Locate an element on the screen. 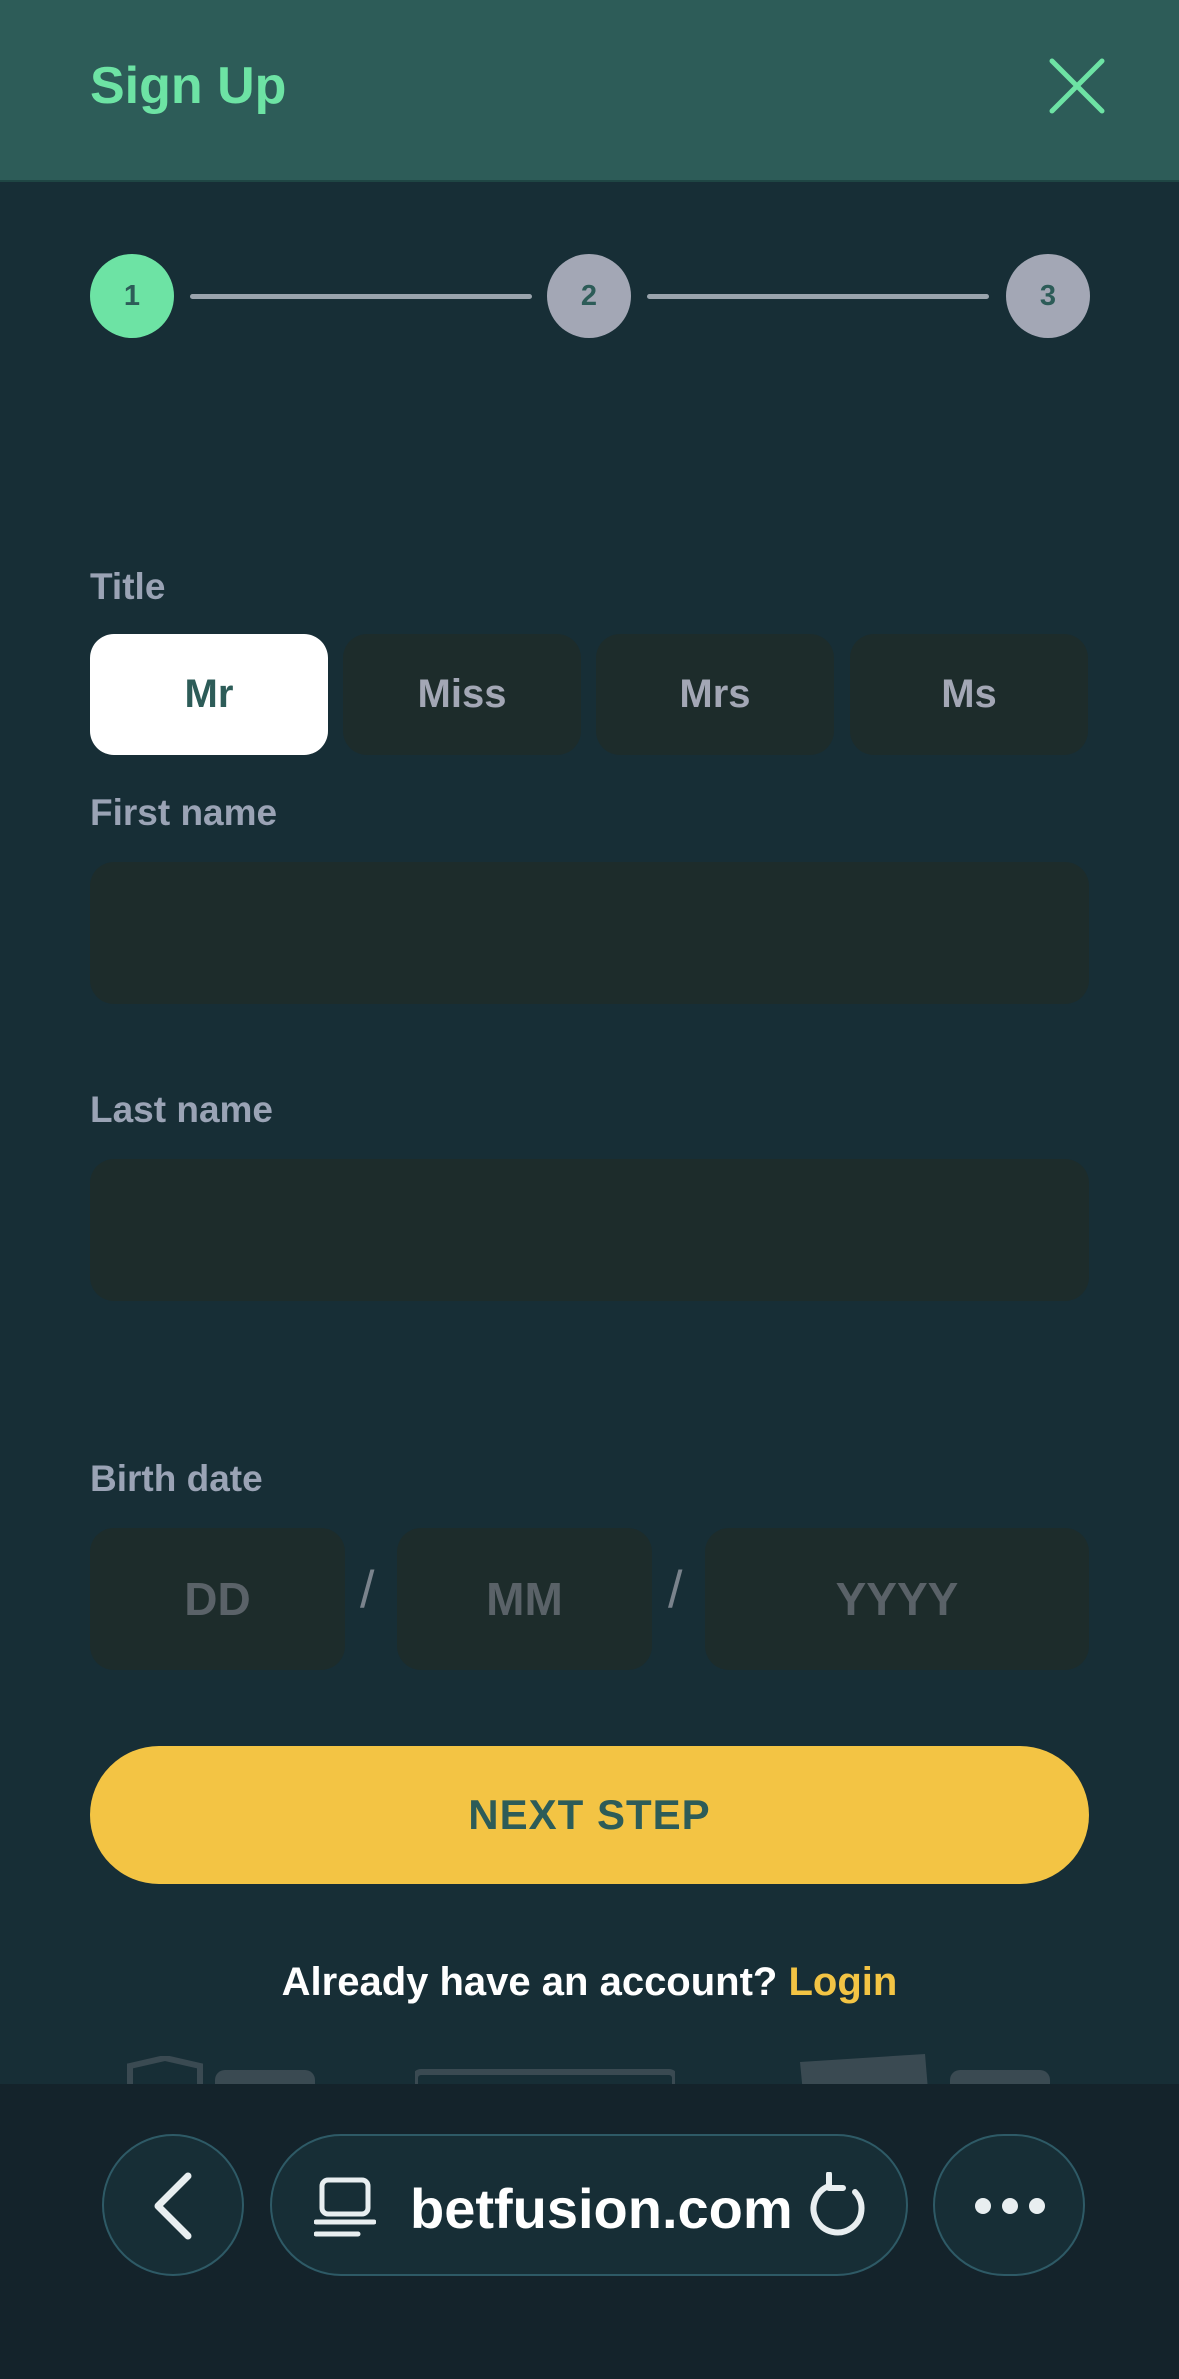  browser-back-button is located at coordinates (173, 2205).